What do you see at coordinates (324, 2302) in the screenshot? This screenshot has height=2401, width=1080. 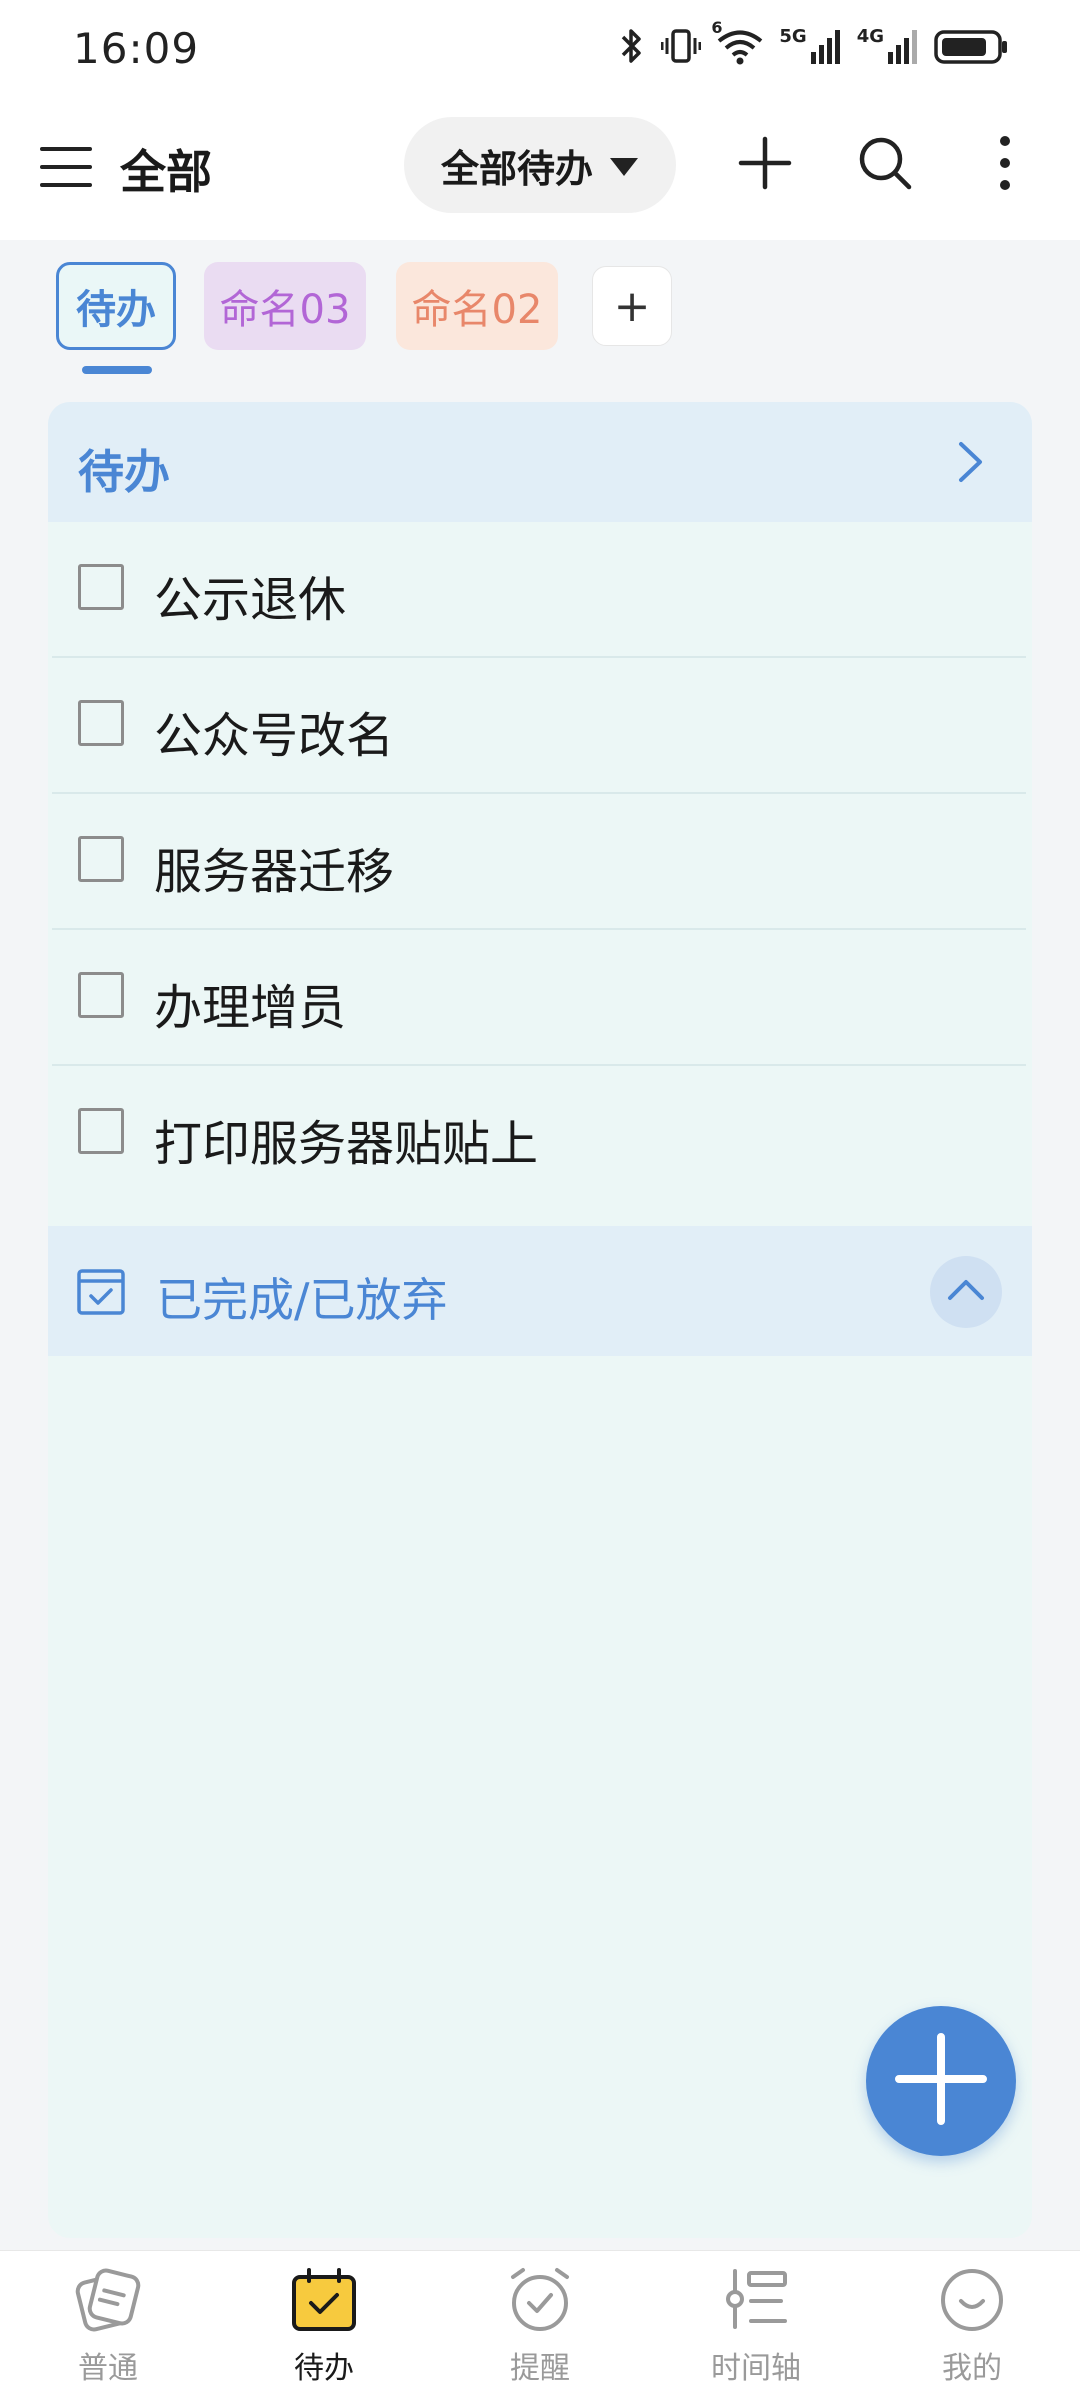 I see `todo-calendar-icon` at bounding box center [324, 2302].